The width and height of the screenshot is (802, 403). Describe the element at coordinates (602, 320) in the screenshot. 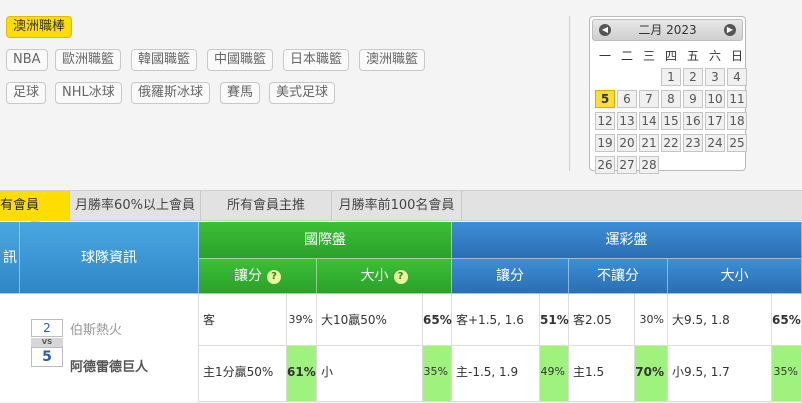

I see `sp-nospread-away: 客2.05` at that location.